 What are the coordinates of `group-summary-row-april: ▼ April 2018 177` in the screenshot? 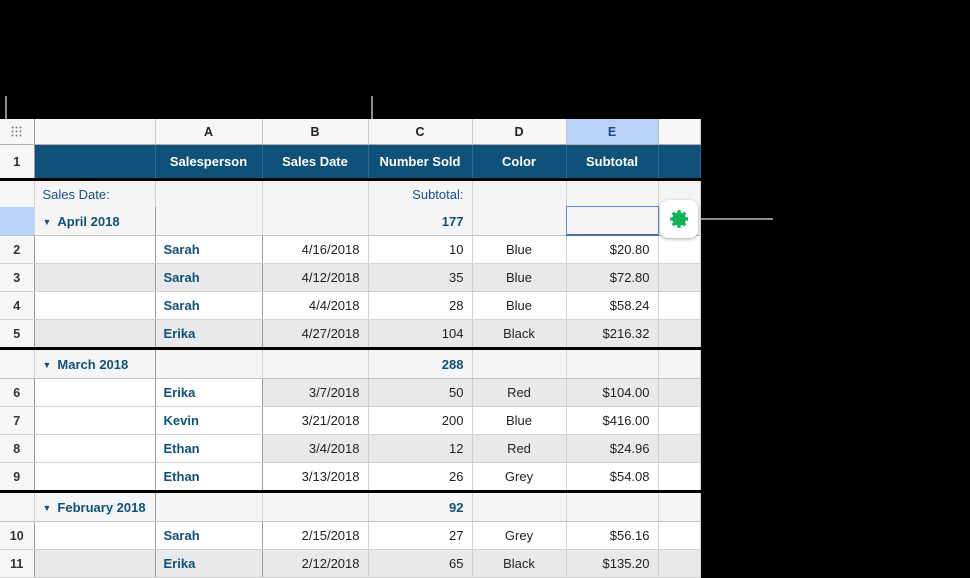 It's located at (350, 221).